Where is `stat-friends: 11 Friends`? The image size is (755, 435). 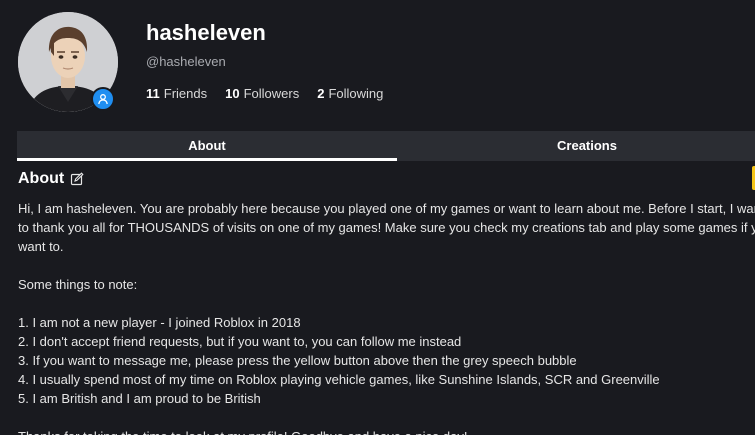 stat-friends: 11 Friends is located at coordinates (176, 93).